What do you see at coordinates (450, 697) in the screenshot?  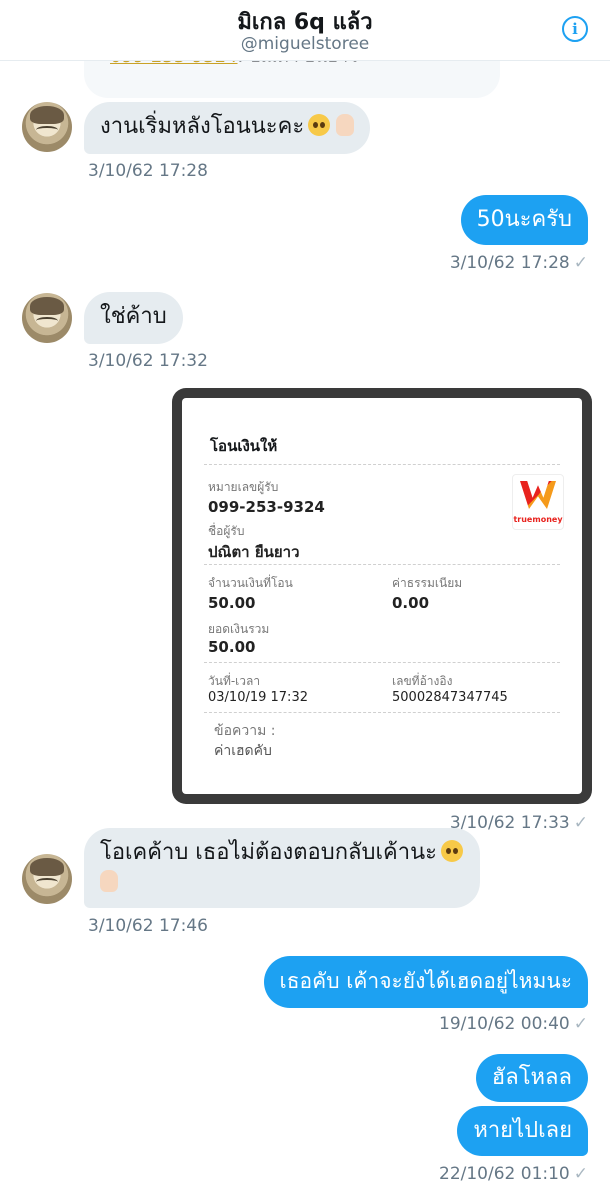 I see `receipt-value: 50002847347745` at bounding box center [450, 697].